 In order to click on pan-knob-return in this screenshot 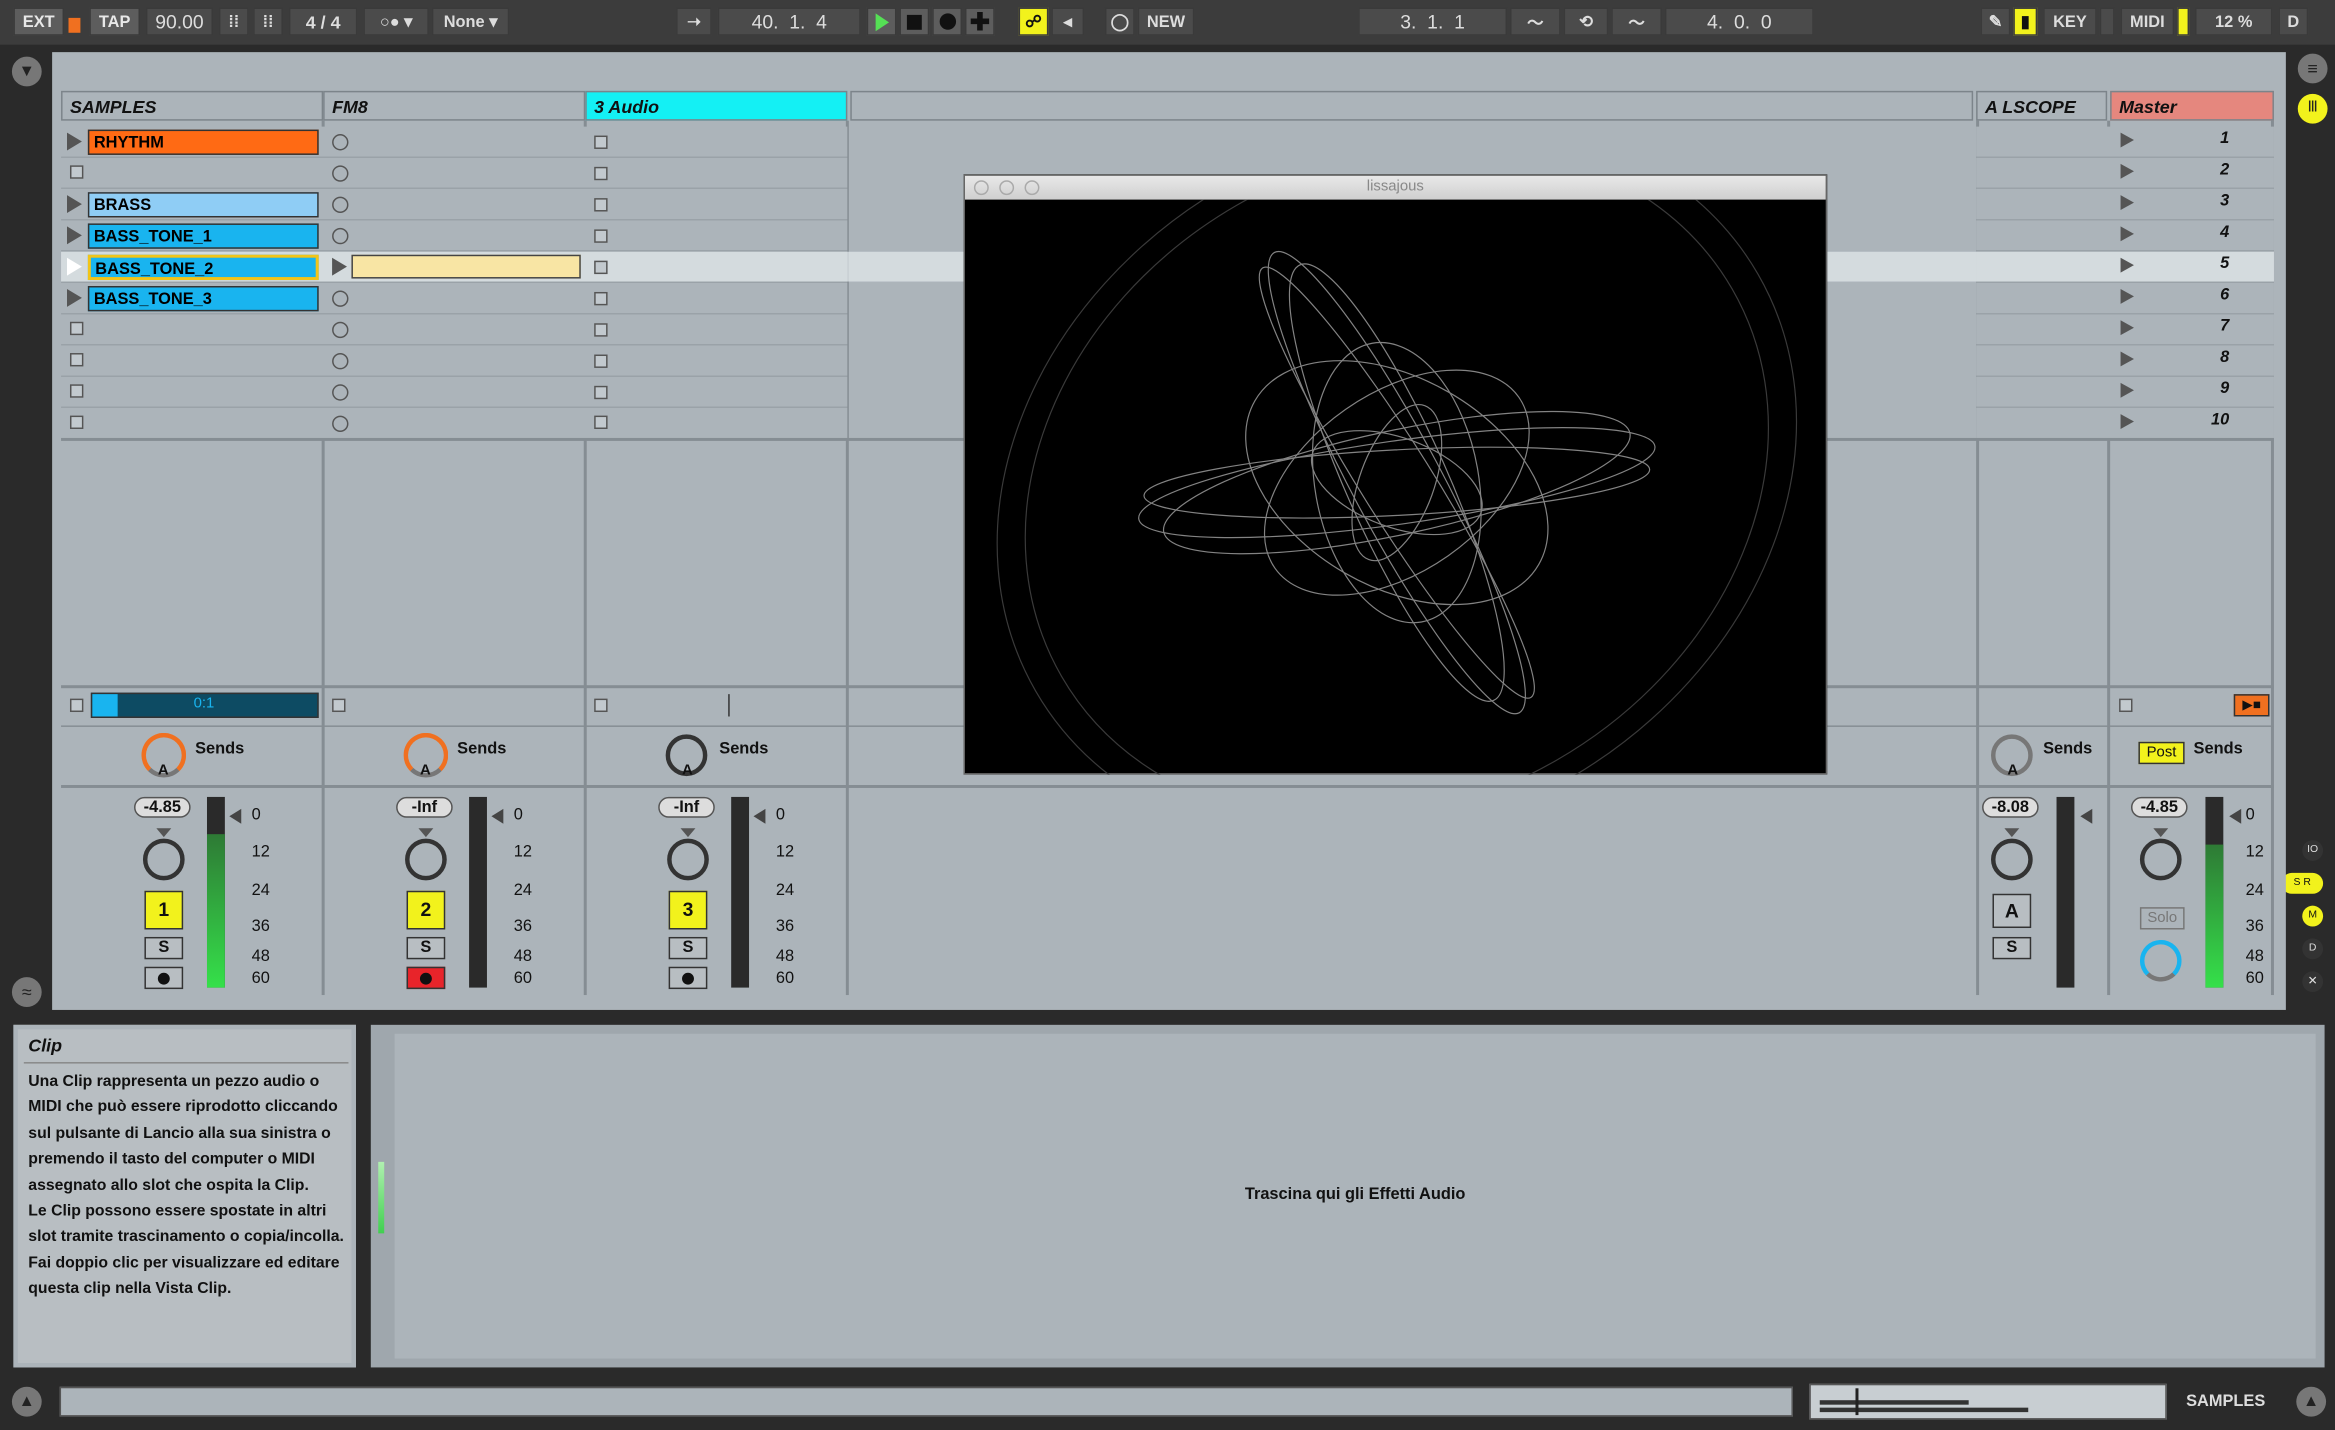, I will do `click(2012, 859)`.